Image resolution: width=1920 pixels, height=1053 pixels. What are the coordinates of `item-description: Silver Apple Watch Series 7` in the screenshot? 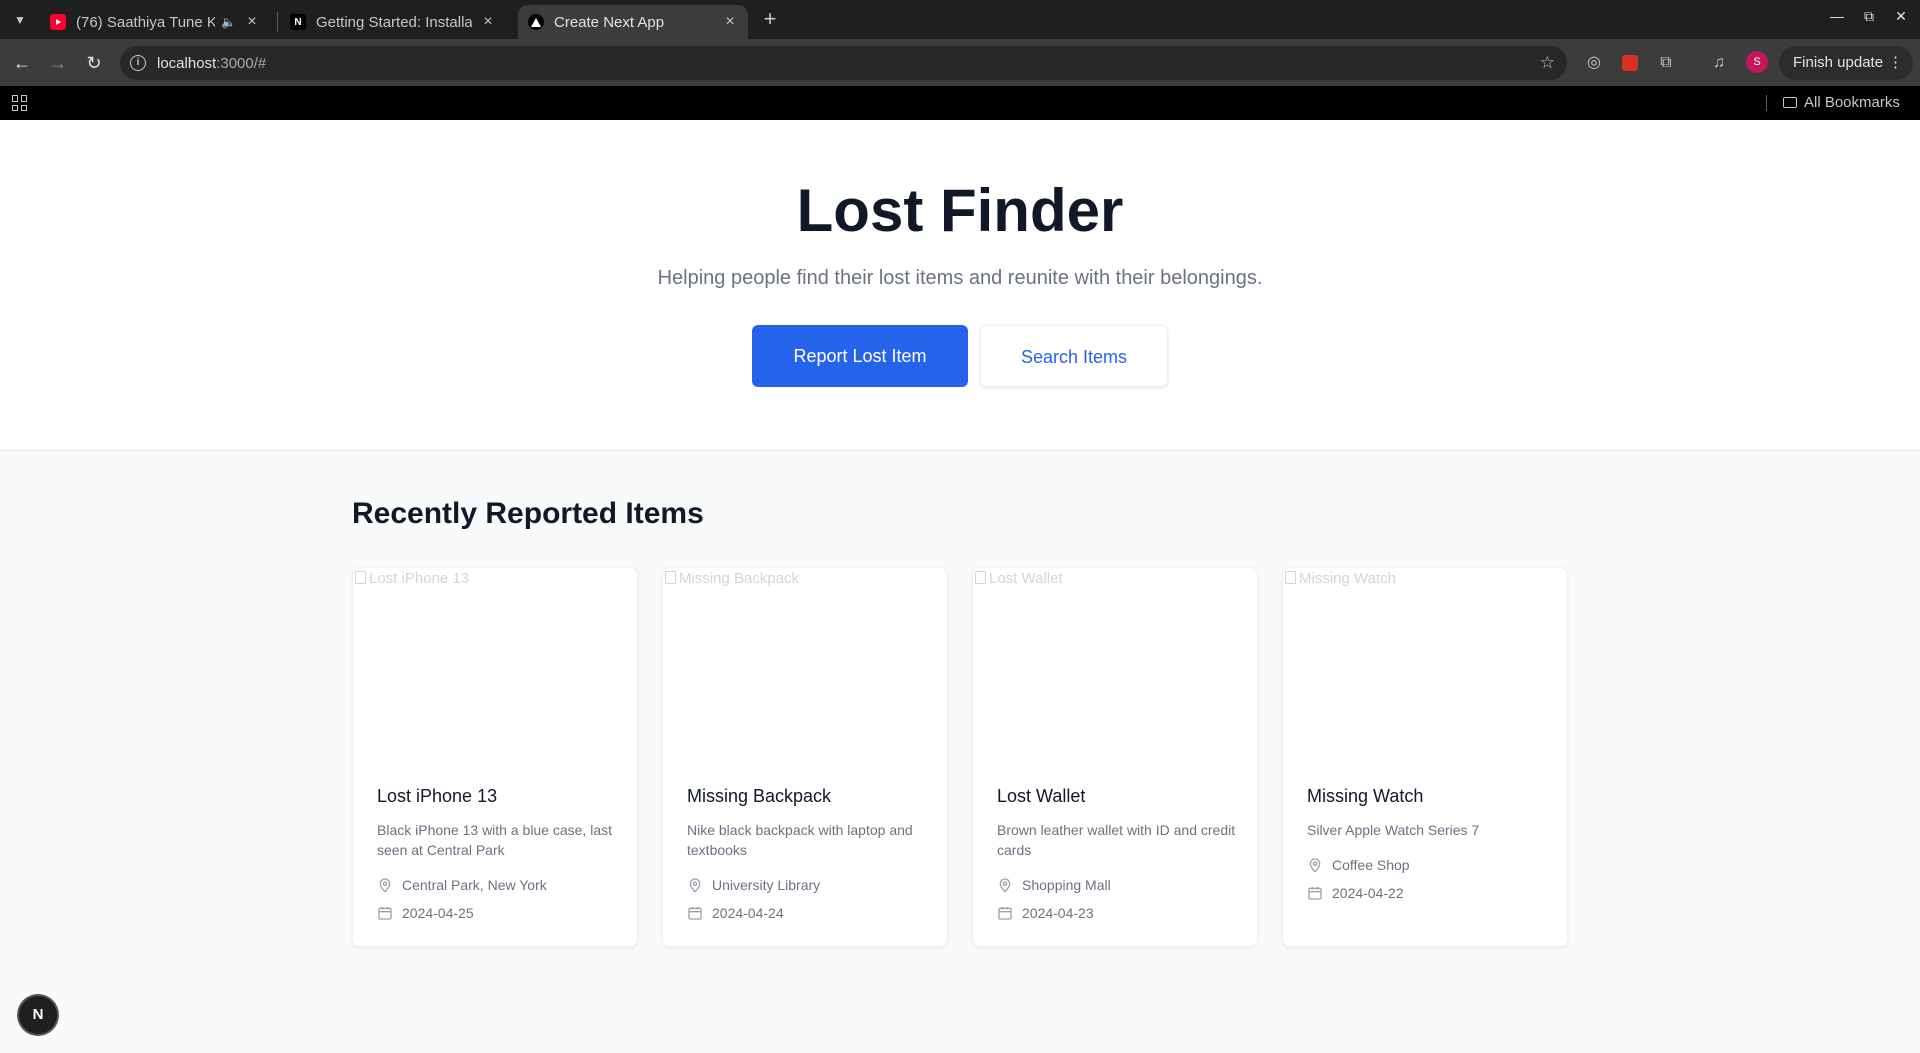 It's located at (1393, 830).